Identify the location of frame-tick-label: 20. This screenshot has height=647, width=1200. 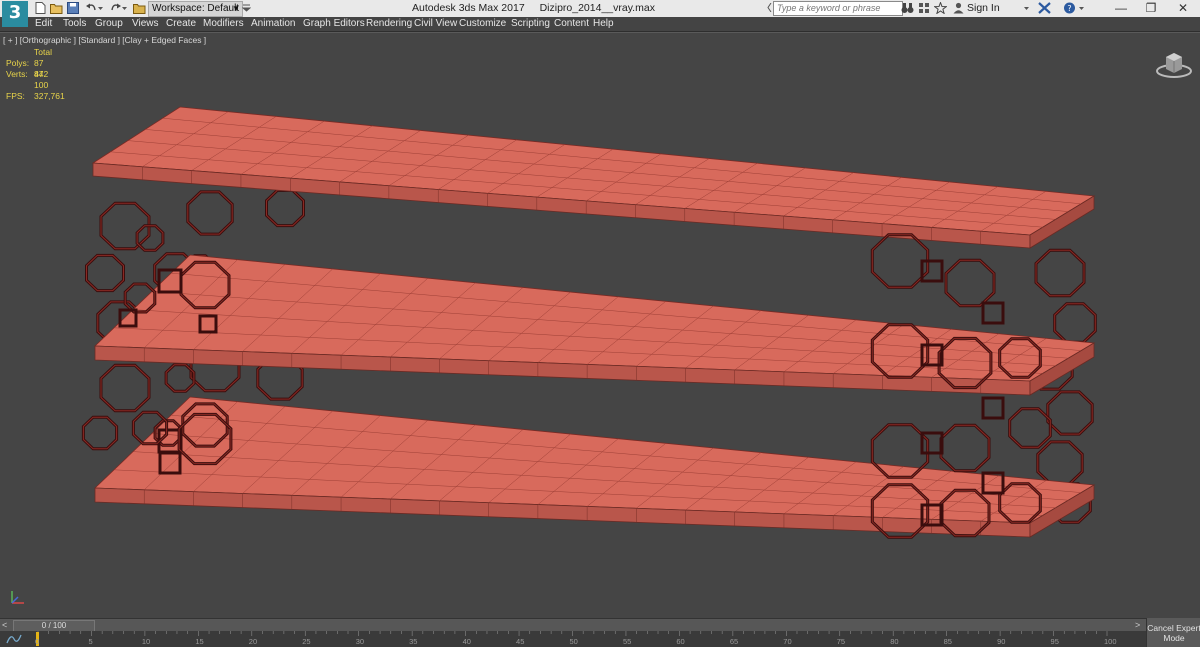
(253, 641).